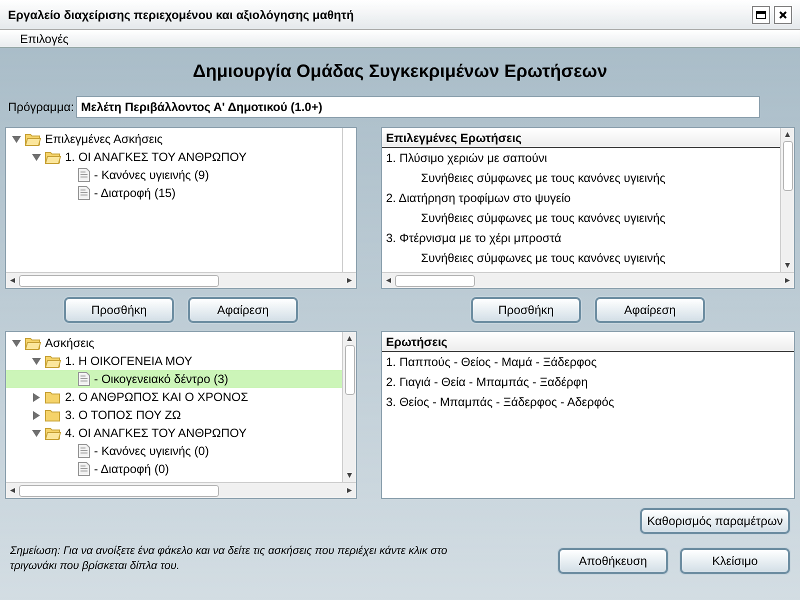 This screenshot has width=800, height=600. What do you see at coordinates (174, 415) in the screenshot?
I see `tree-item: 3. Ο ΤΟΠΟΣ ΠΟΥ ΖΩ` at bounding box center [174, 415].